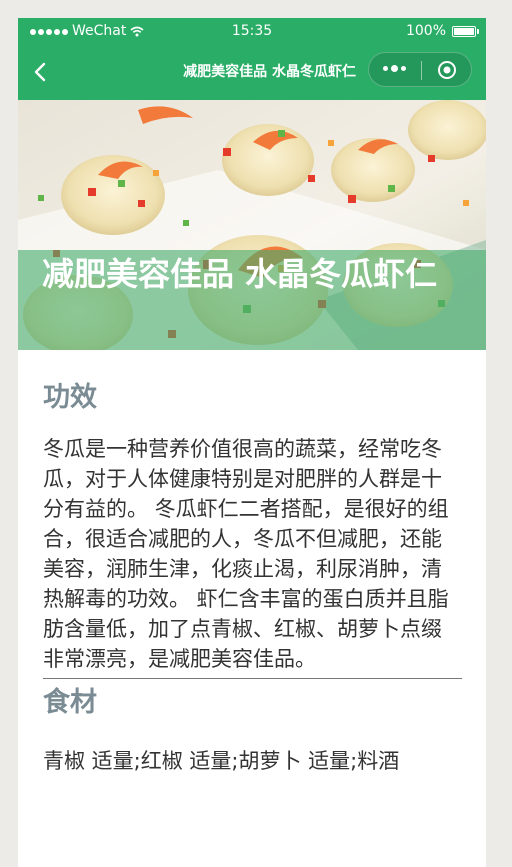 The image size is (512, 867). What do you see at coordinates (269, 72) in the screenshot?
I see `nav-title: 减肥美容佳品 水晶冬瓜虾仁` at bounding box center [269, 72].